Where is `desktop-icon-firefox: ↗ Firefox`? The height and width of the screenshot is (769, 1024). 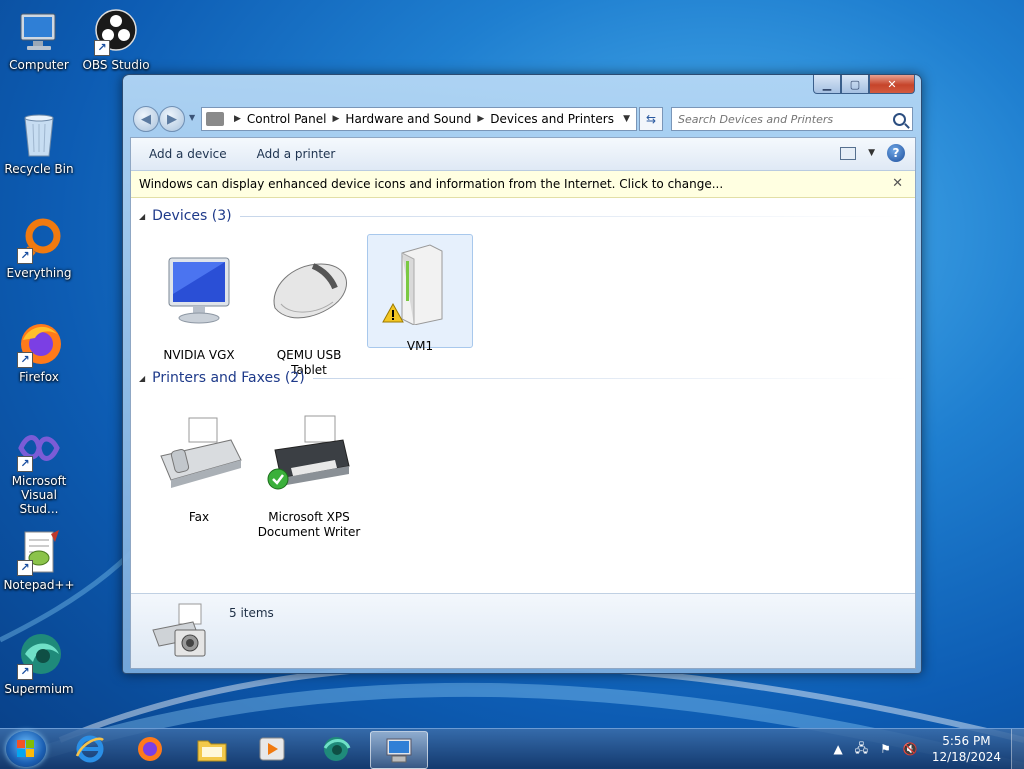 desktop-icon-firefox: ↗ Firefox is located at coordinates (39, 352).